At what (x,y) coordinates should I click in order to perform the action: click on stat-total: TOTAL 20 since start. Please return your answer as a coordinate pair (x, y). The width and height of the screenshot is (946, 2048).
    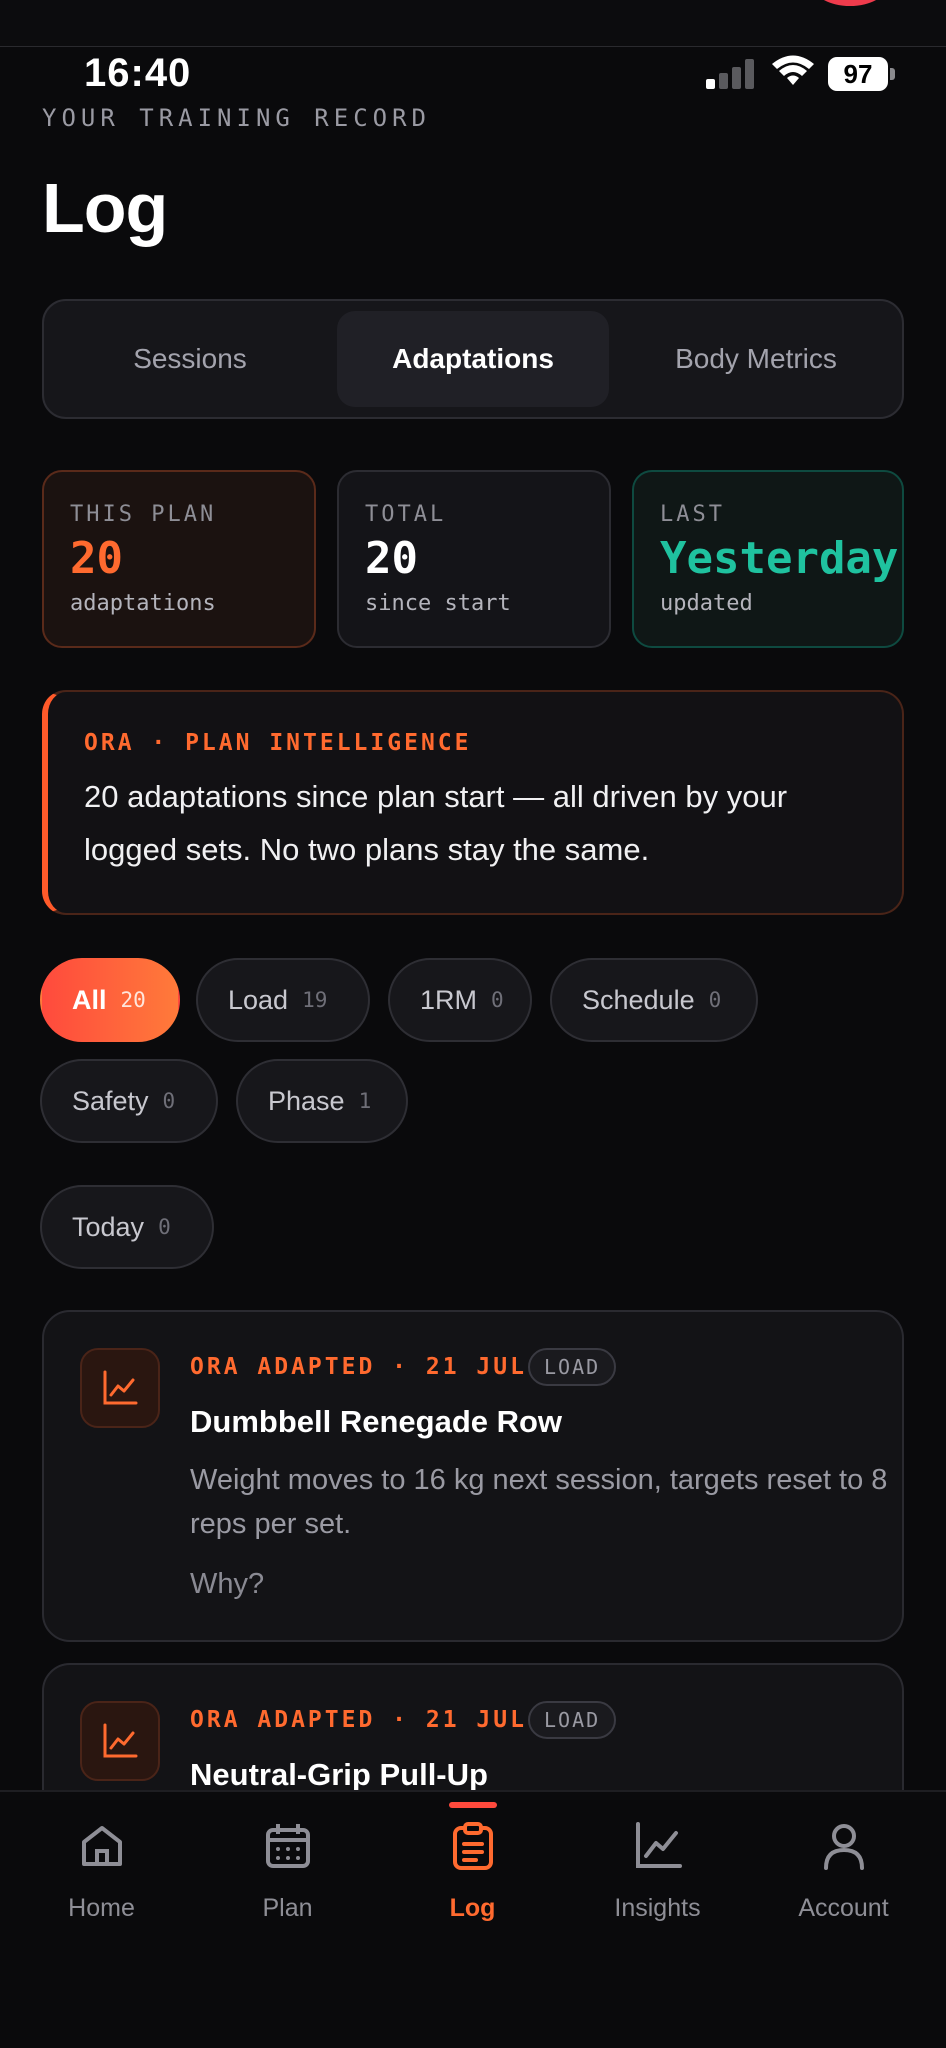
    Looking at the image, I should click on (474, 559).